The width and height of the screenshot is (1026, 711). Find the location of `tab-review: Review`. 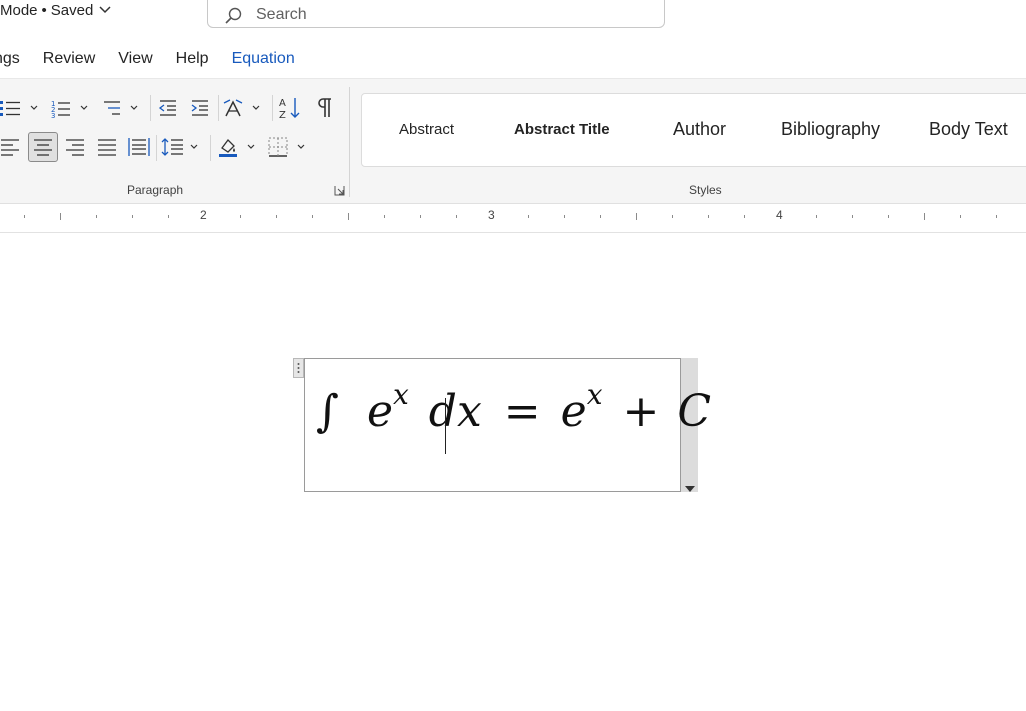

tab-review: Review is located at coordinates (69, 59).